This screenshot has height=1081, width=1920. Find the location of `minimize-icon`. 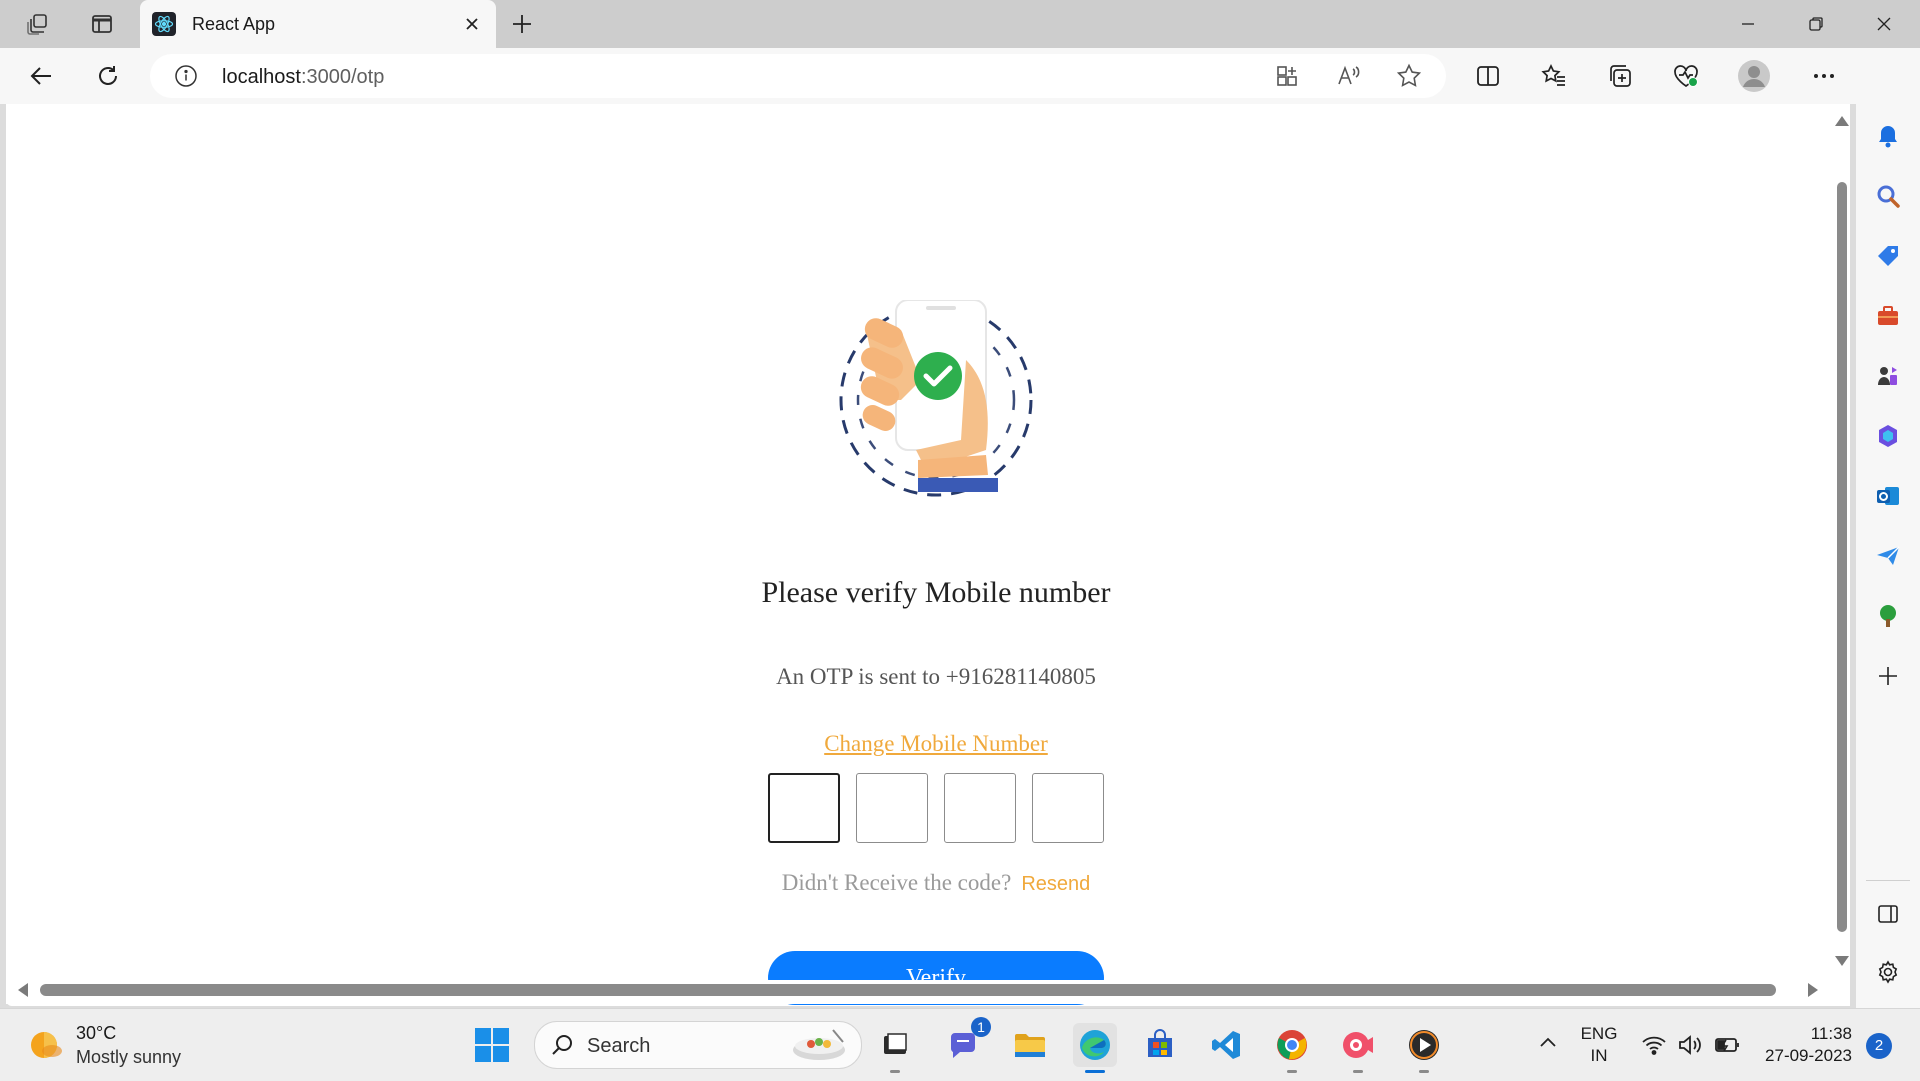

minimize-icon is located at coordinates (1748, 24).